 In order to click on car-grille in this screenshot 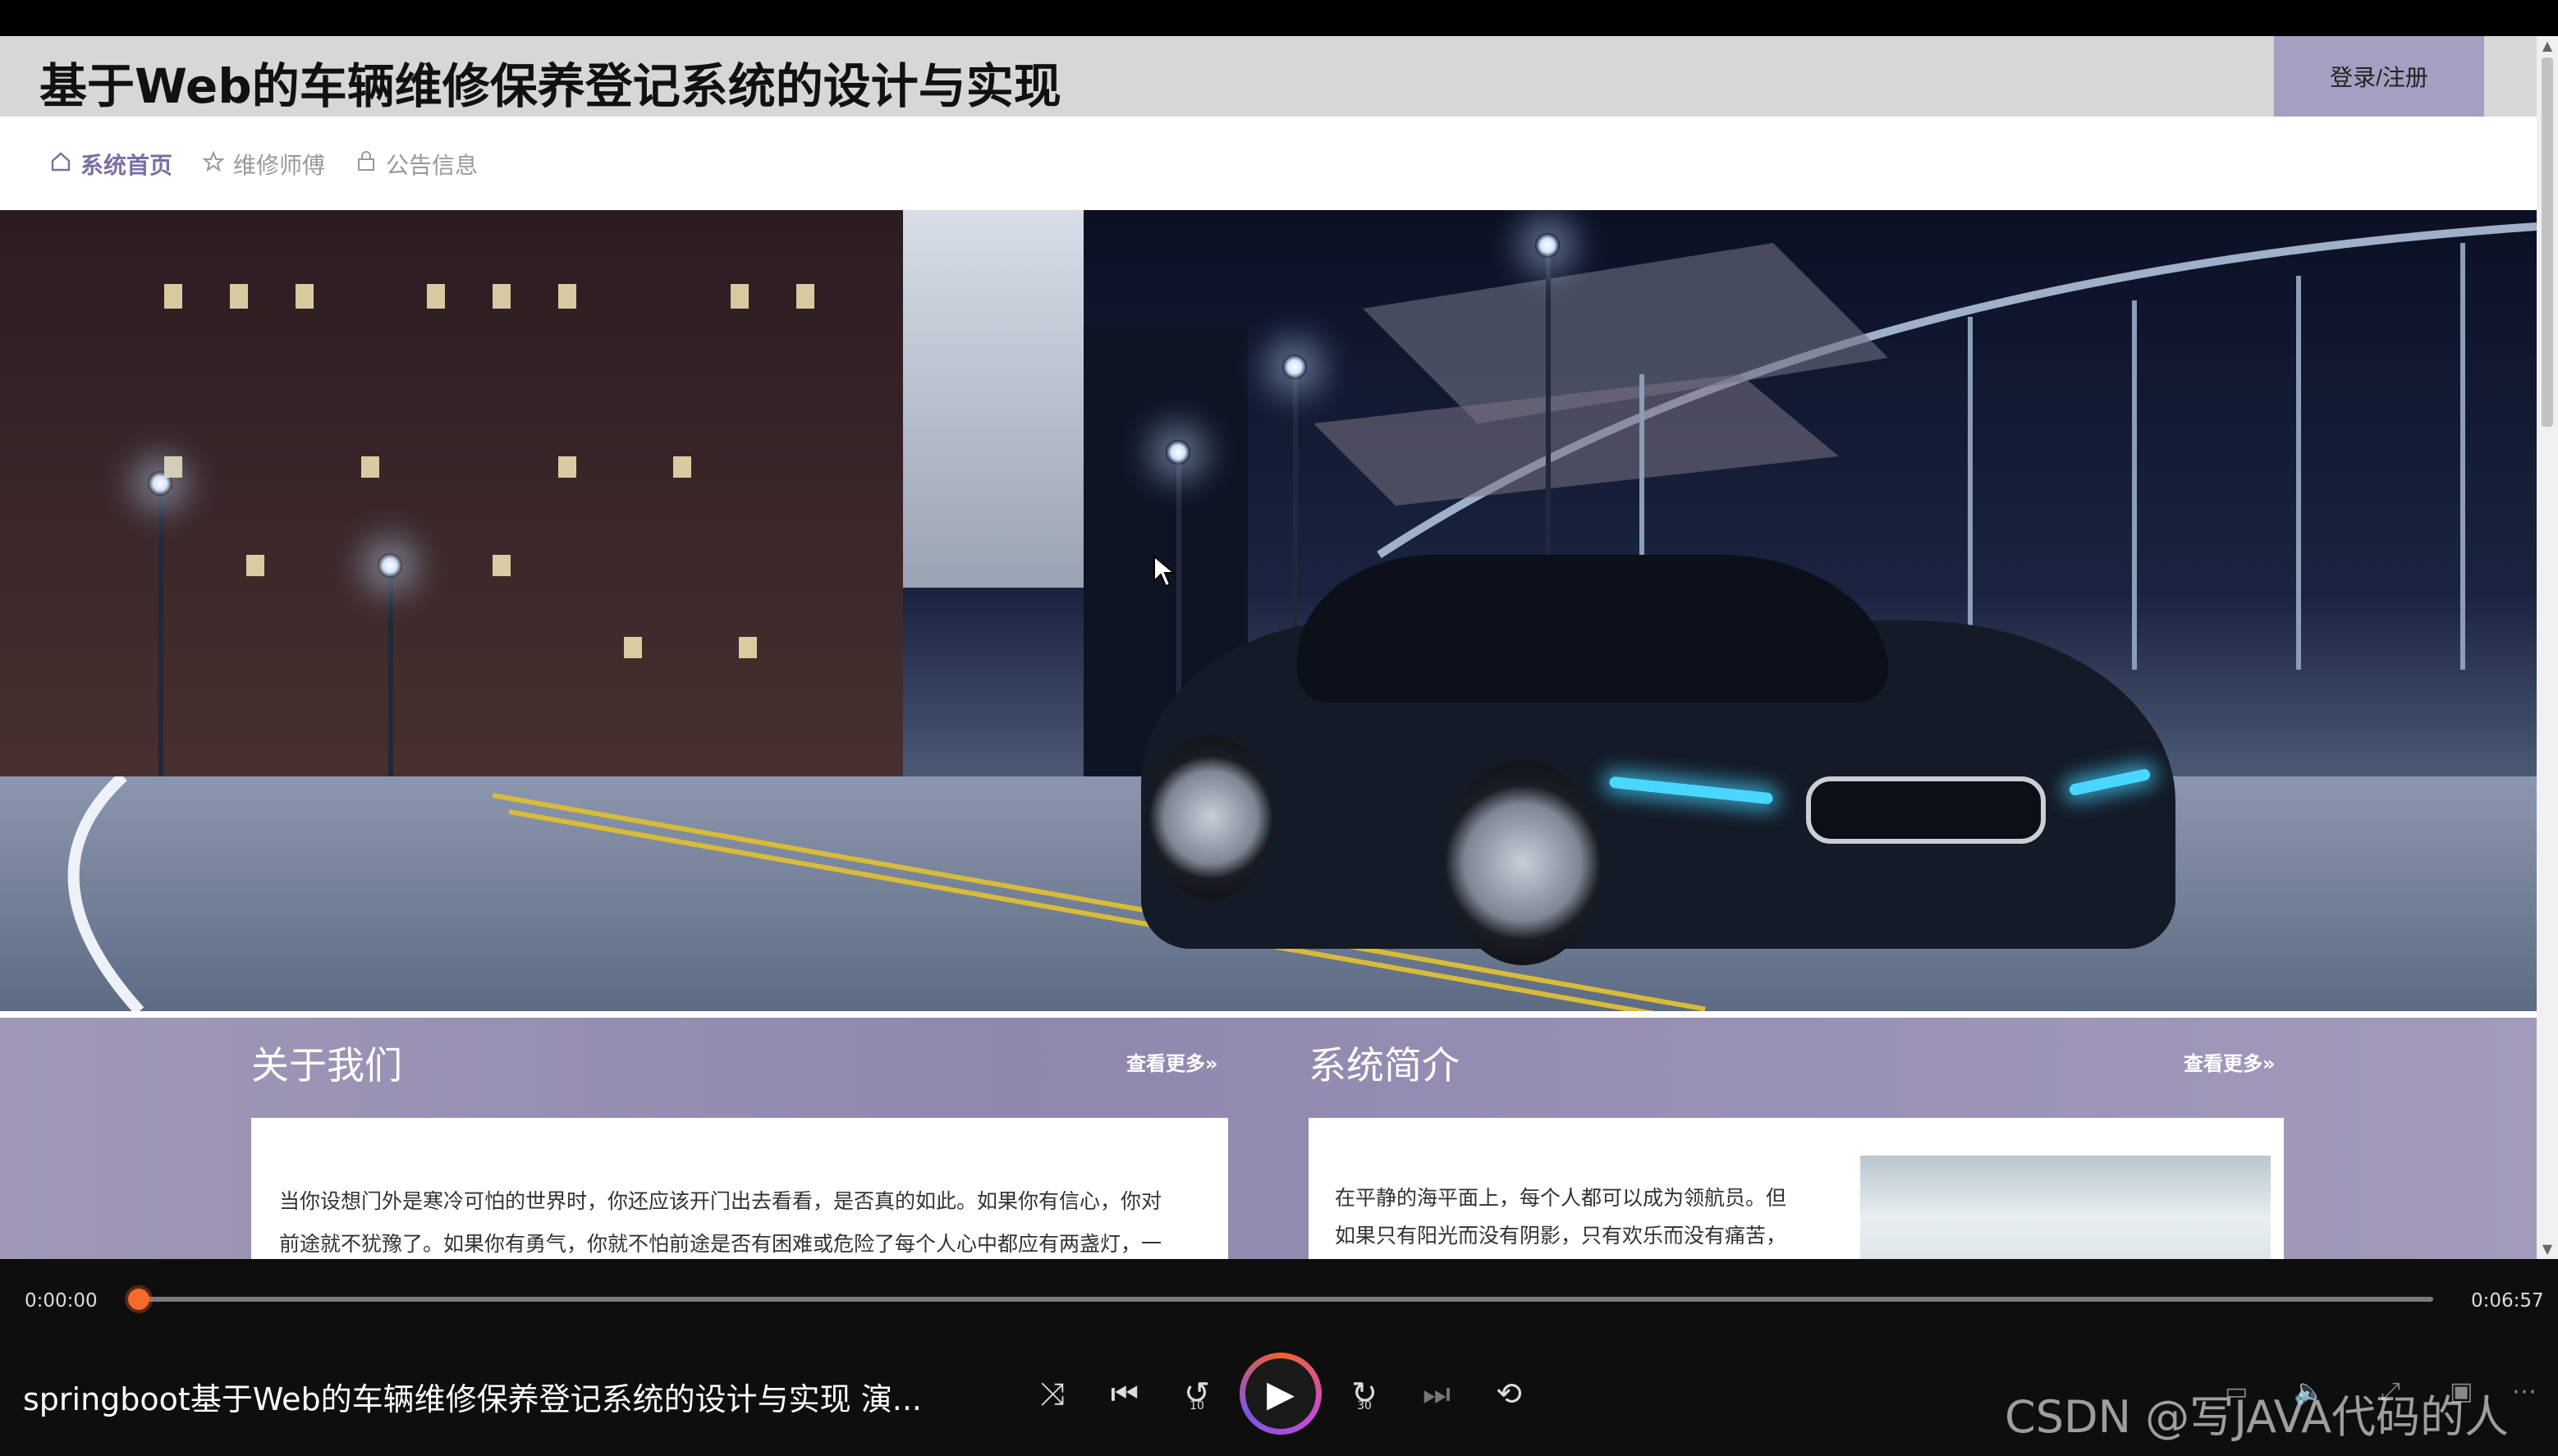, I will do `click(1926, 810)`.